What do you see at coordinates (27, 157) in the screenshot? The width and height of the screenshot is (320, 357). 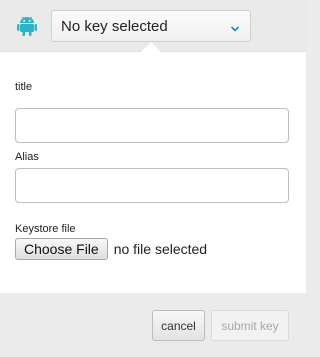 I see `alias-label: Alias` at bounding box center [27, 157].